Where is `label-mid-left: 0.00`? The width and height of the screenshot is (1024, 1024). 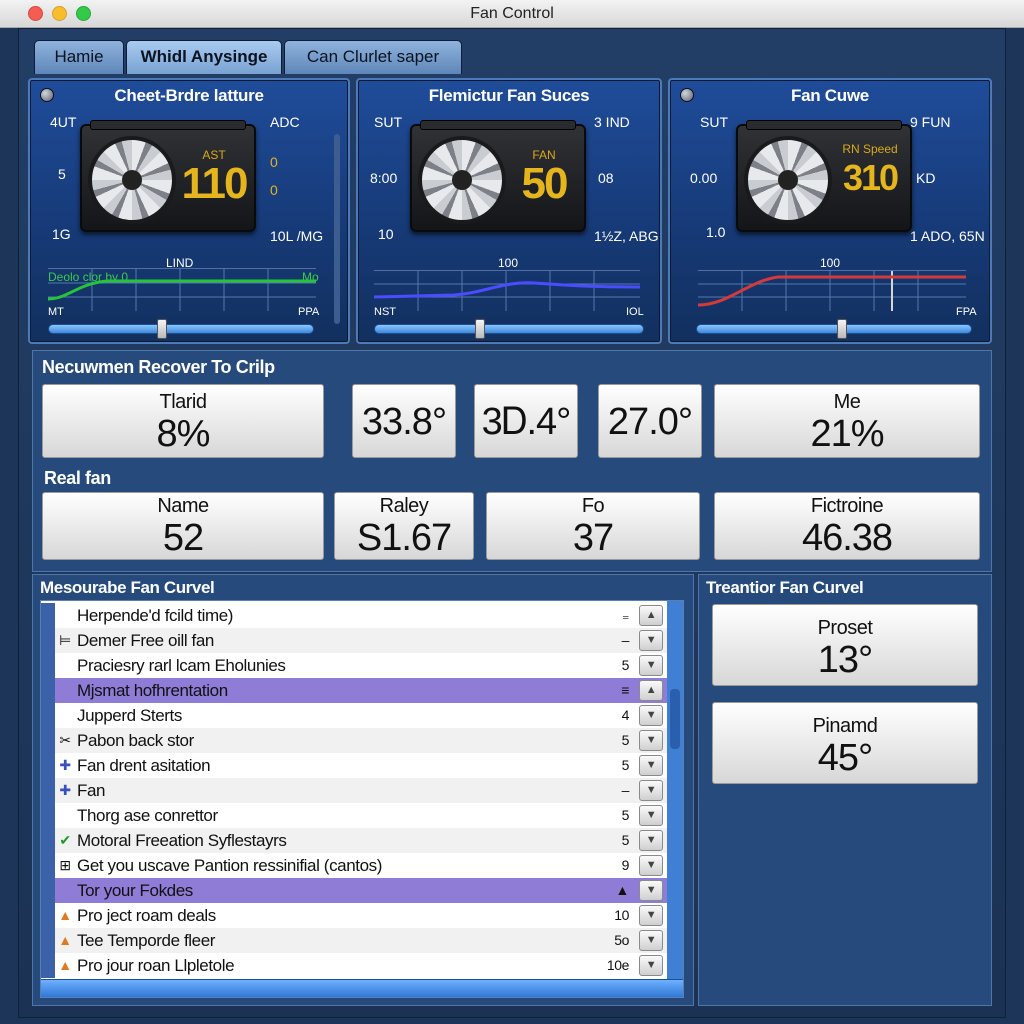
label-mid-left: 0.00 is located at coordinates (704, 178).